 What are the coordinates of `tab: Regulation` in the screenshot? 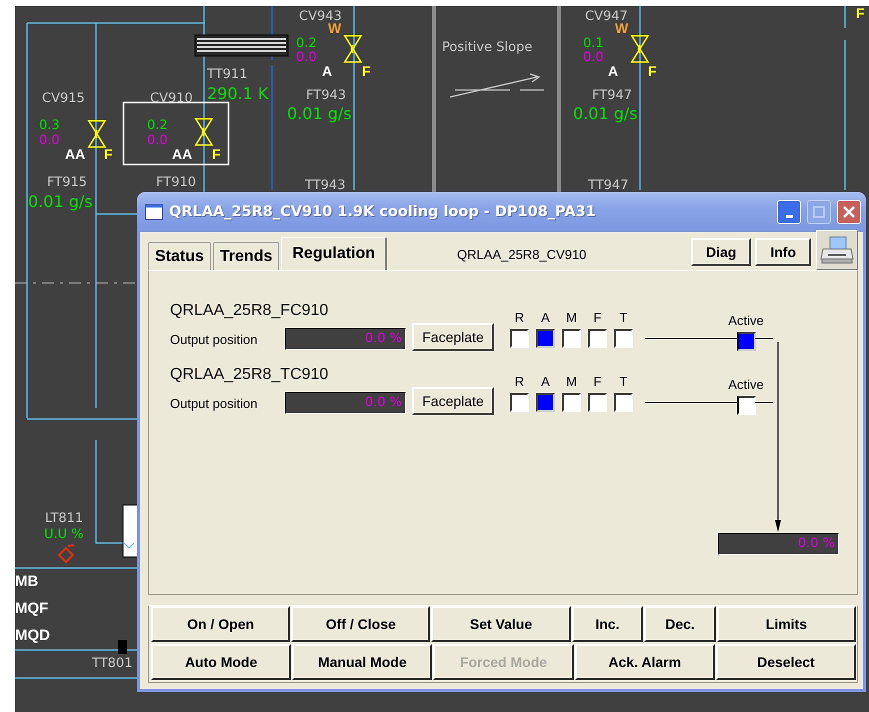 It's located at (334, 253).